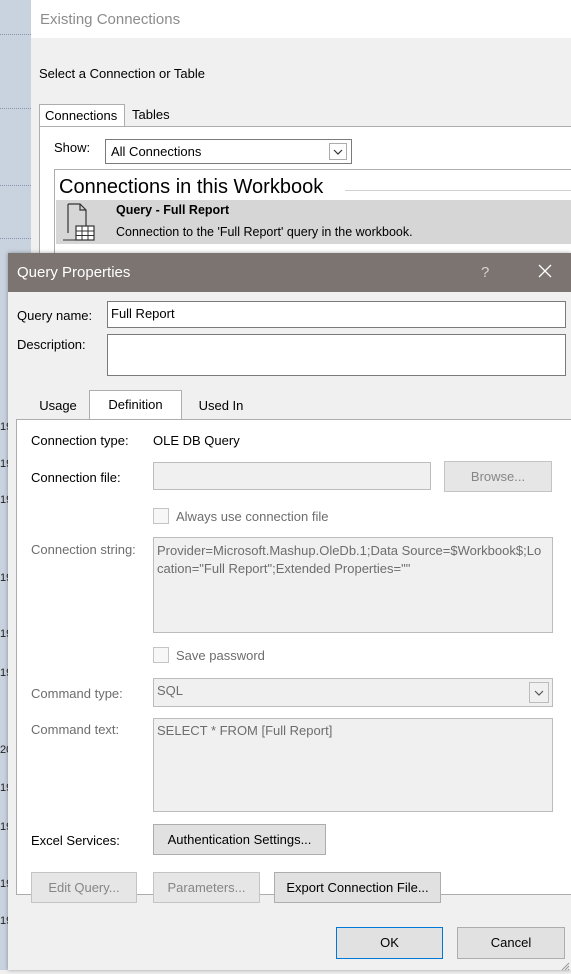 This screenshot has height=974, width=571. What do you see at coordinates (458, 190) in the screenshot?
I see `heading-divider` at bounding box center [458, 190].